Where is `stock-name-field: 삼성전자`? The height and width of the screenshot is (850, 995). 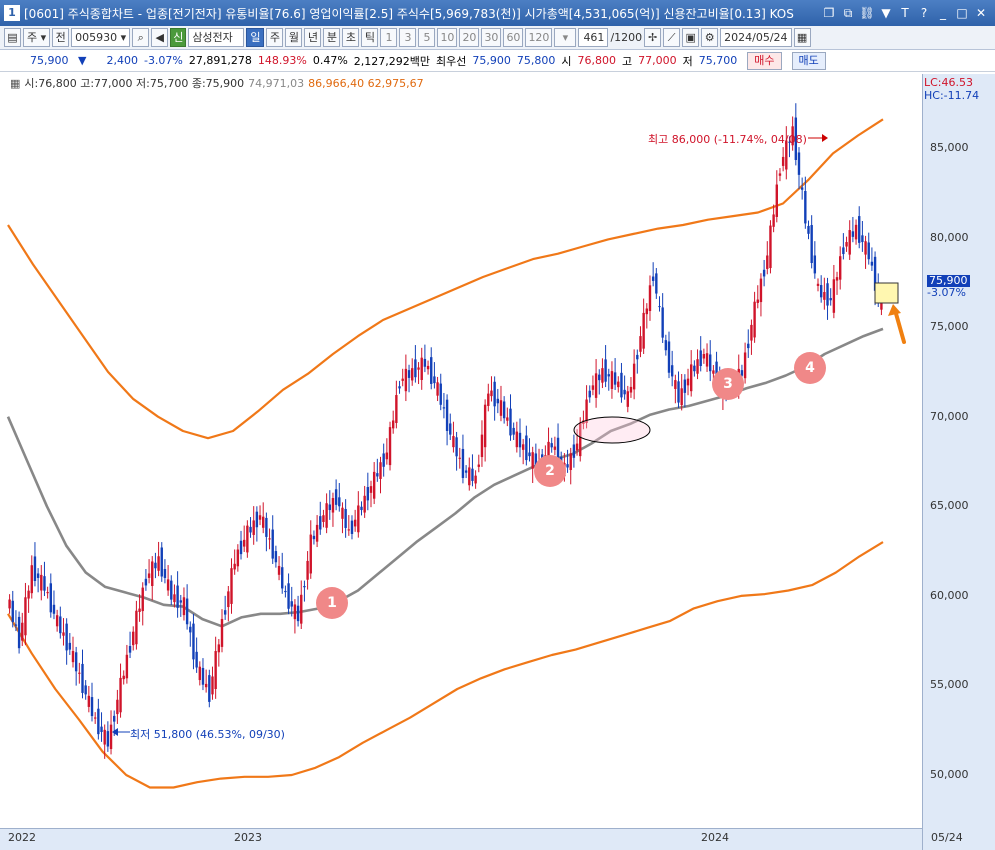
stock-name-field: 삼성전자 is located at coordinates (216, 37).